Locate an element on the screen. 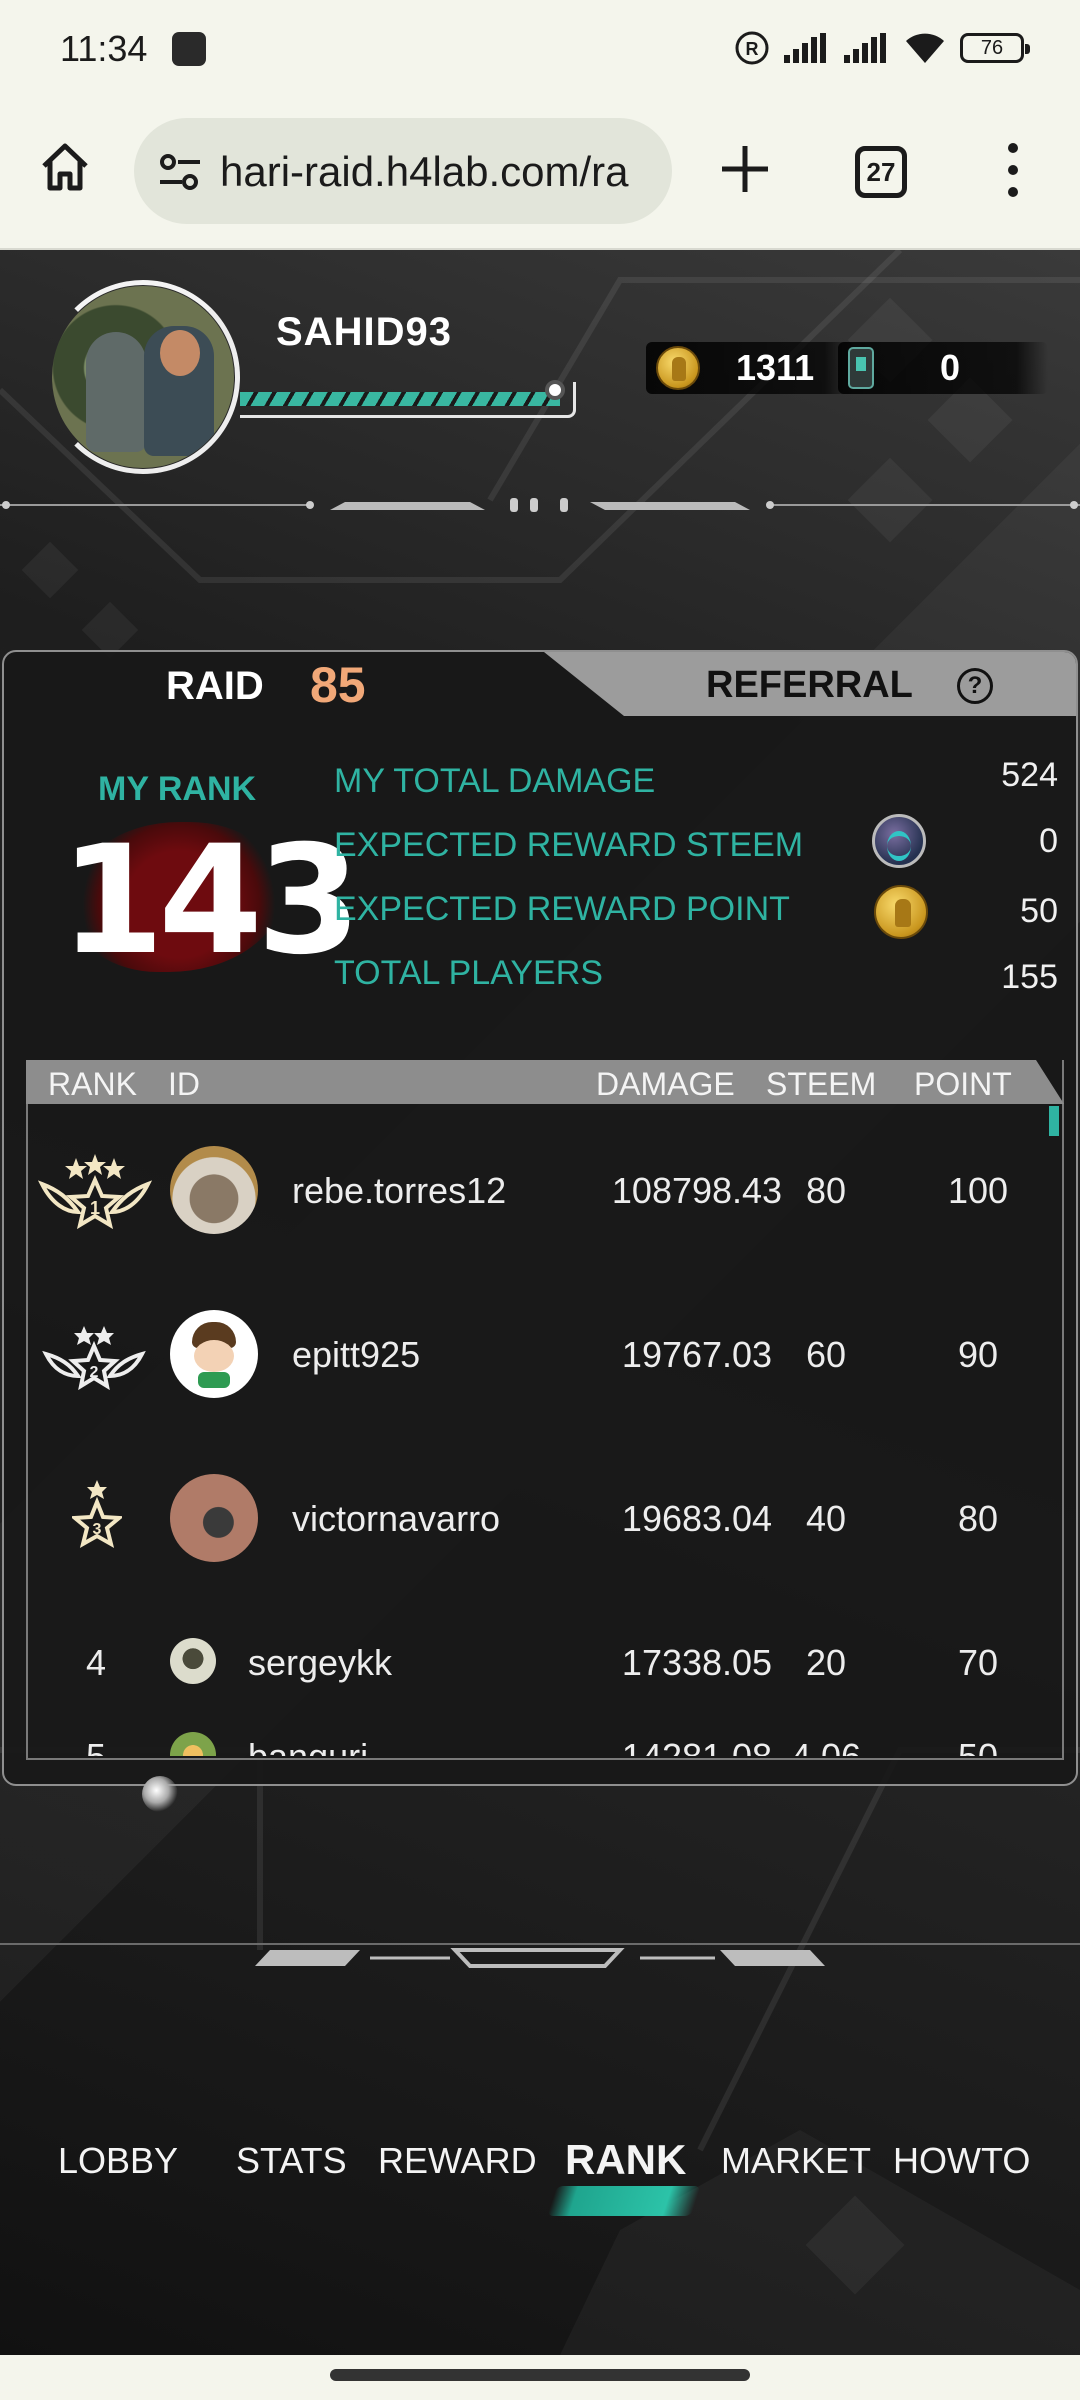 The height and width of the screenshot is (2400, 1080). xp-progress-knob is located at coordinates (555, 390).